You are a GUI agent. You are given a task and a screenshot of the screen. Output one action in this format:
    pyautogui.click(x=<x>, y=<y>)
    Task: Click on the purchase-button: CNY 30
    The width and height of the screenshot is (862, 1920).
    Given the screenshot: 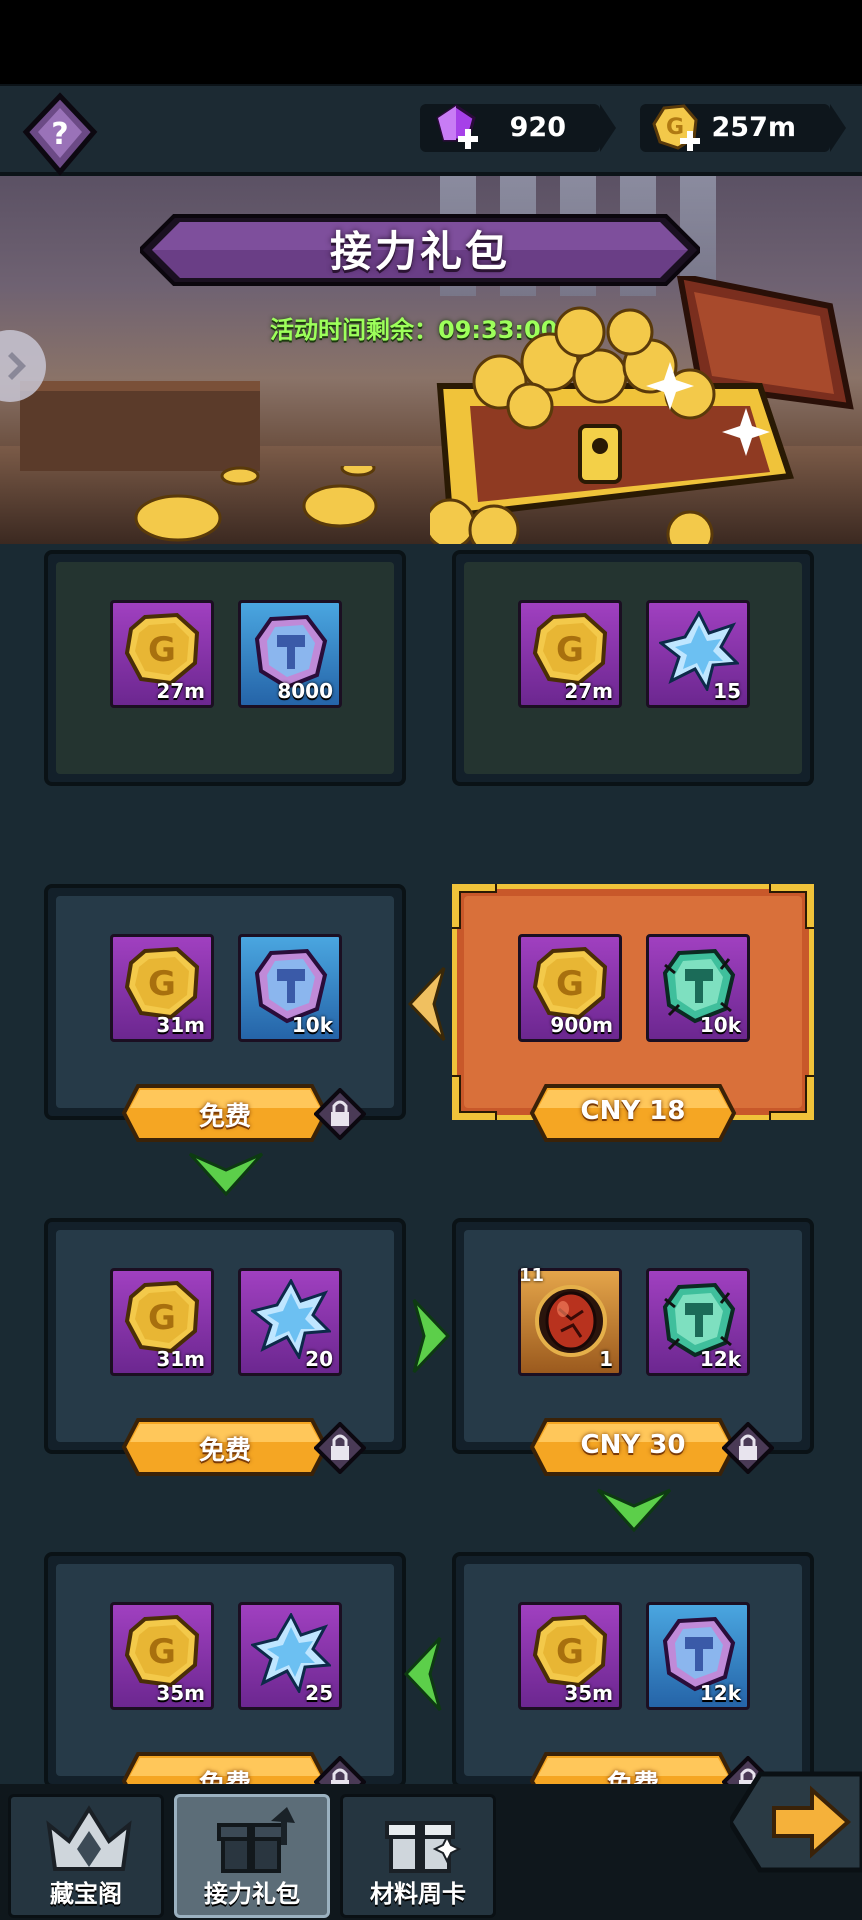 What is the action you would take?
    pyautogui.click(x=633, y=1447)
    